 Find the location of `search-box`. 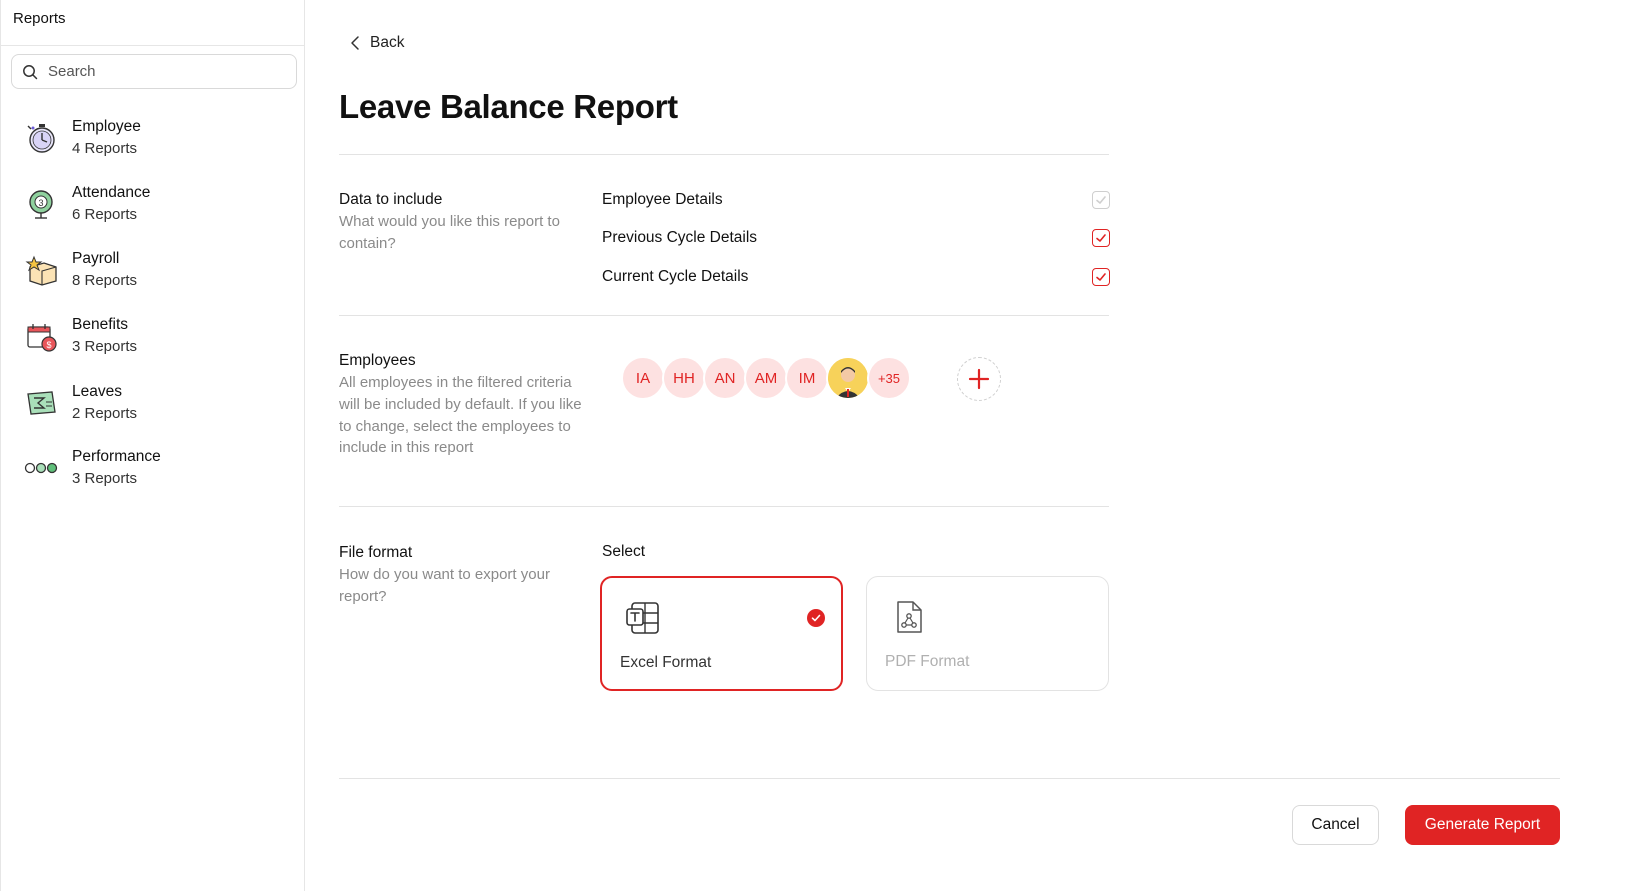

search-box is located at coordinates (154, 71).